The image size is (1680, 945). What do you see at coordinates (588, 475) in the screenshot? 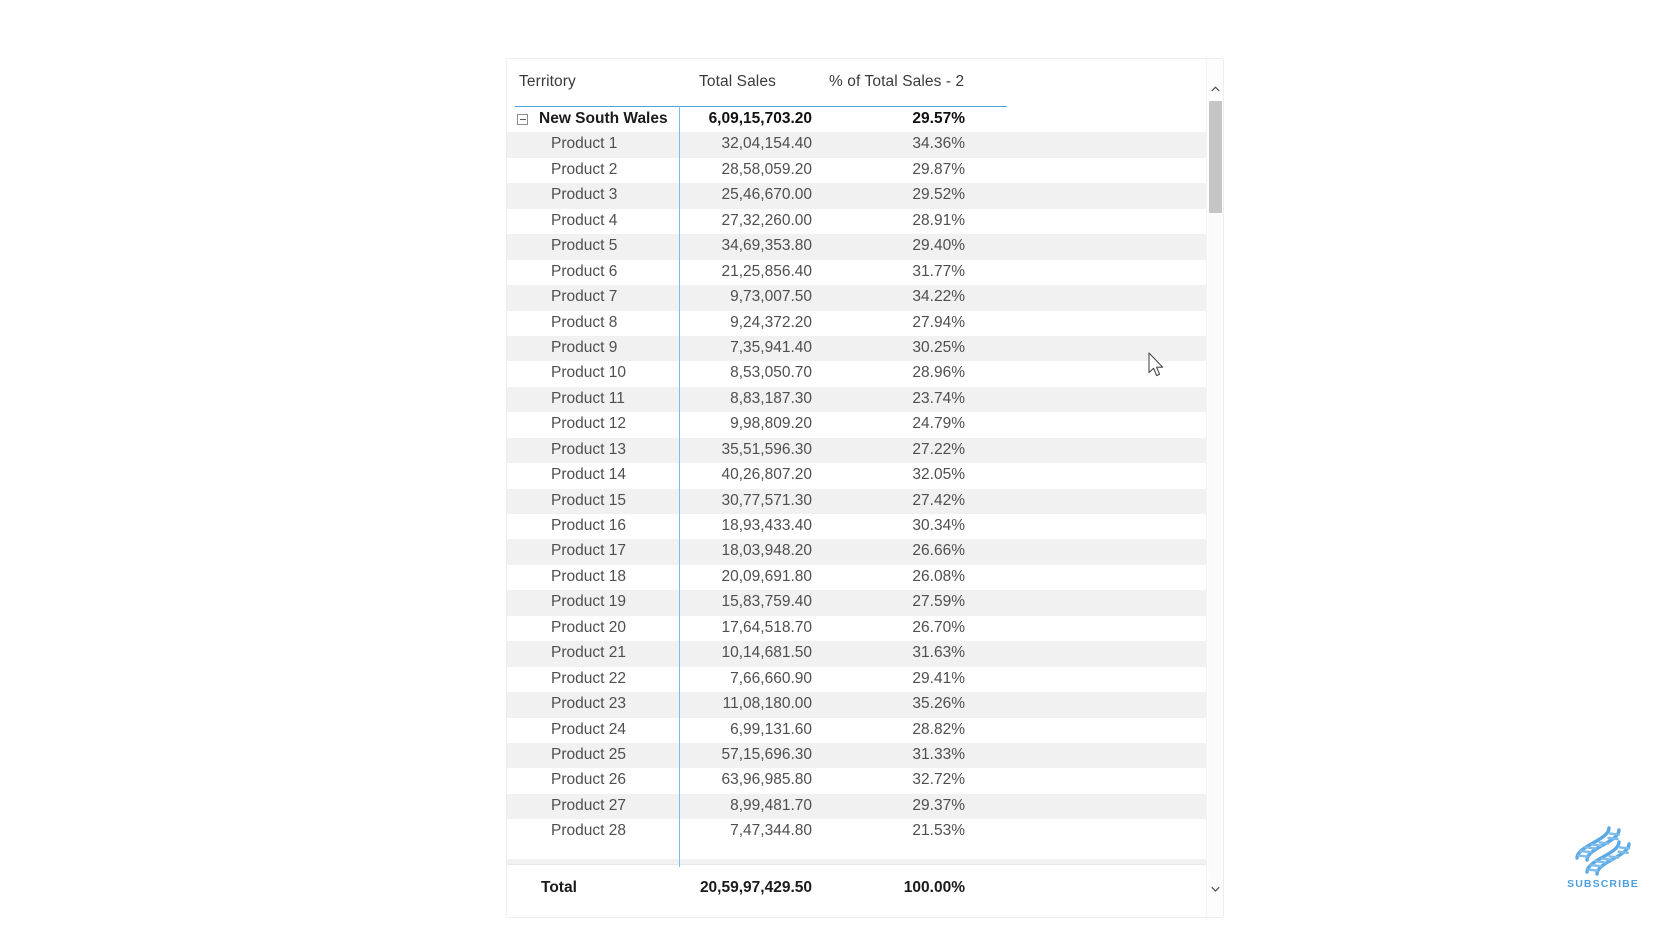
I see `cell-territory: Product 14` at bounding box center [588, 475].